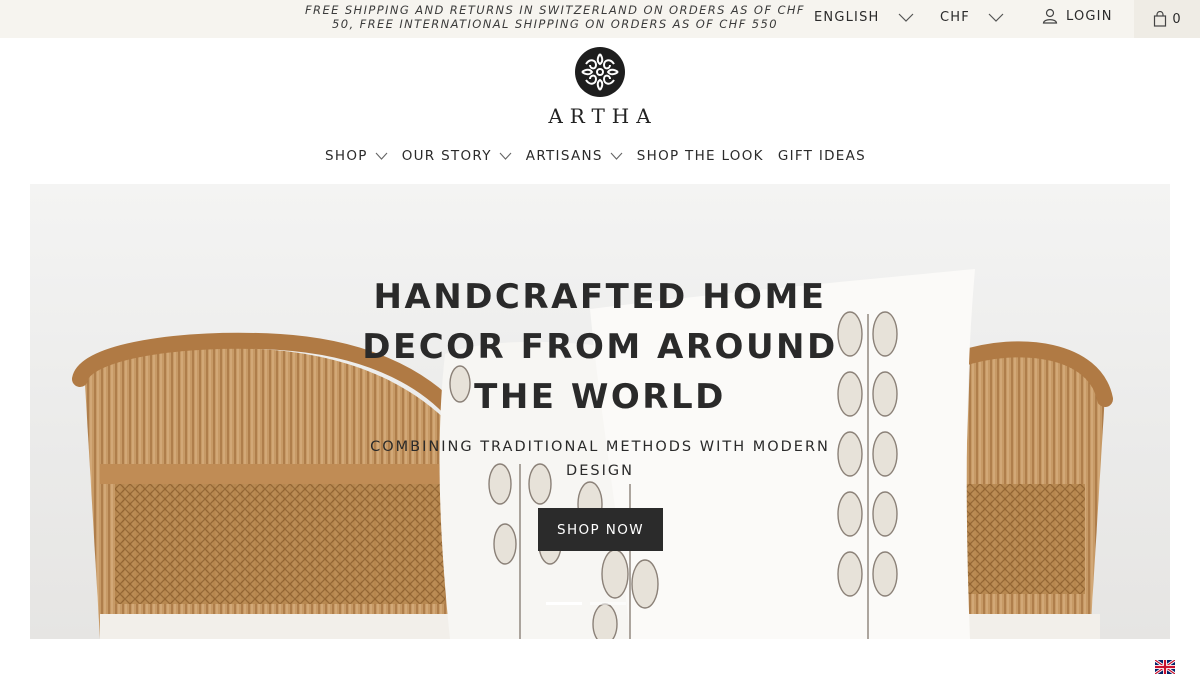 This screenshot has width=1200, height=683. I want to click on currency-selector: CHF, so click(972, 17).